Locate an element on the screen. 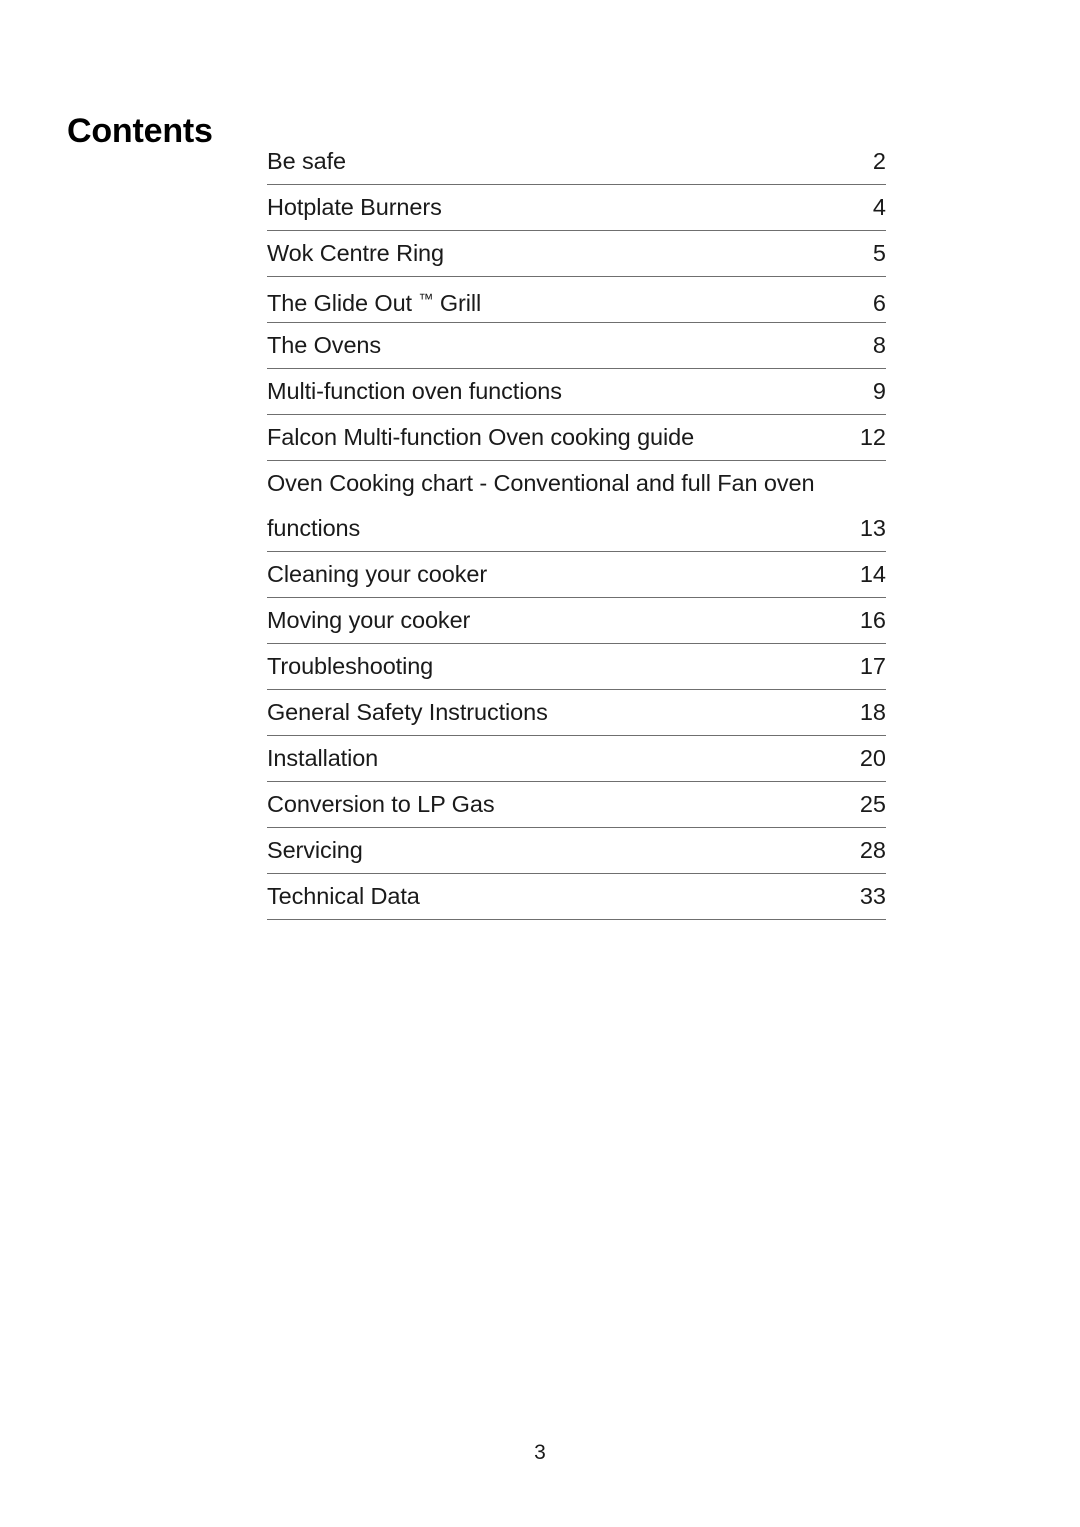 The width and height of the screenshot is (1080, 1527). toc-entry-label: Installation is located at coordinates (323, 758).